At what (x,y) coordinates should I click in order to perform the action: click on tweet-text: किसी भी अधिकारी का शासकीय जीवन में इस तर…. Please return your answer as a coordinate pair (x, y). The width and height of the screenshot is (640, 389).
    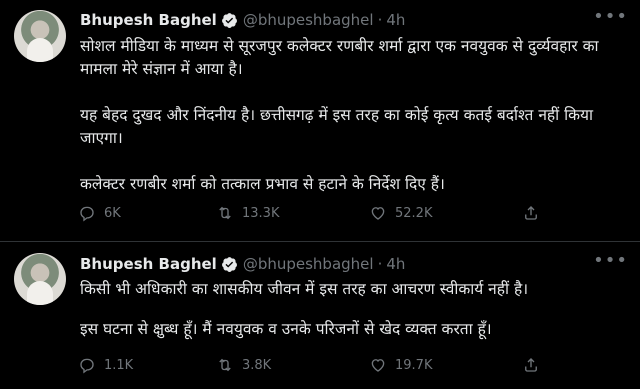
    Looking at the image, I should click on (352, 309).